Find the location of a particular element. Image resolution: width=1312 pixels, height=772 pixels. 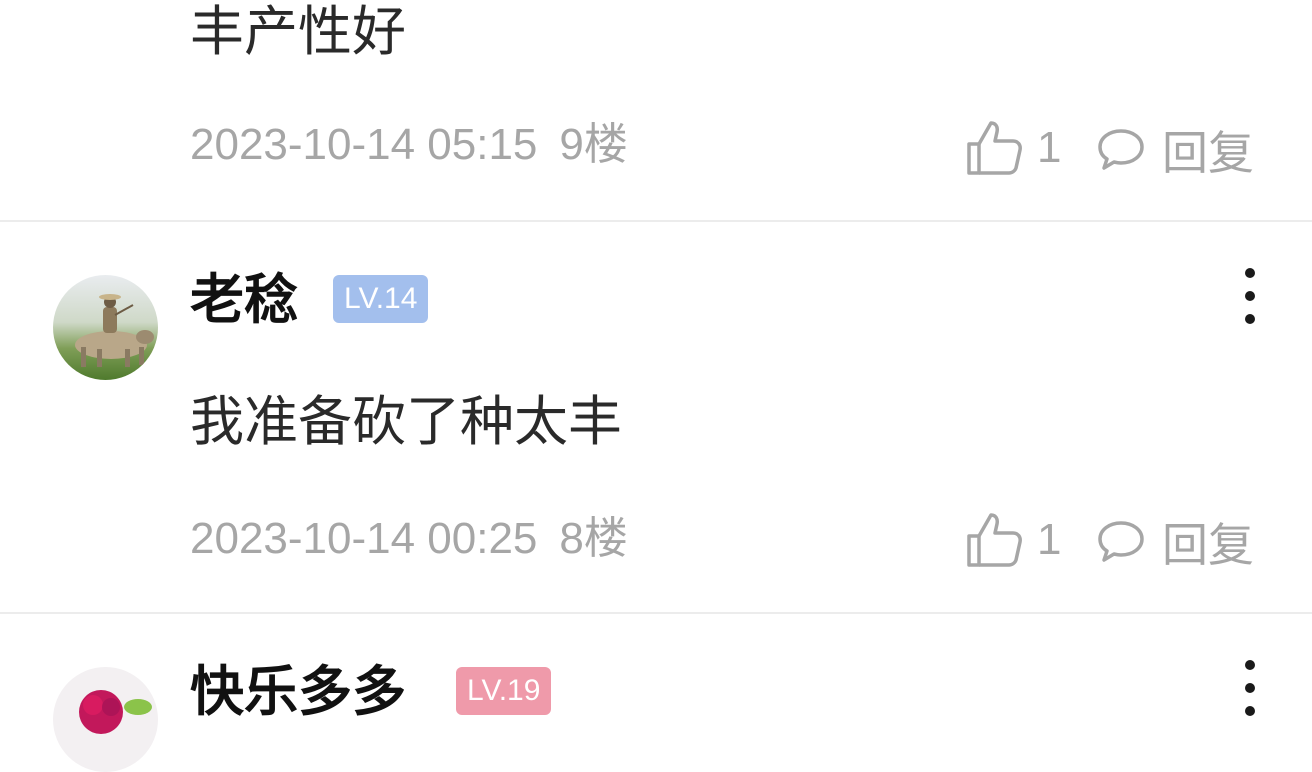

level-badge: LV.14 is located at coordinates (381, 299).